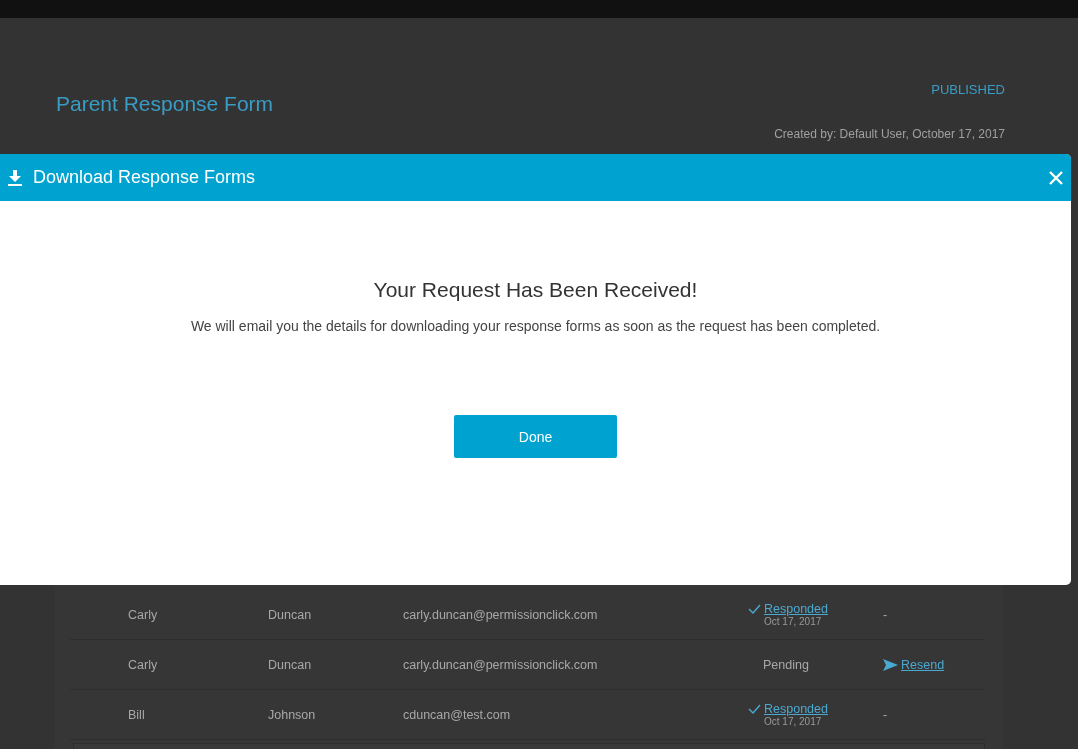  Describe the element at coordinates (292, 714) in the screenshot. I see `table-cell-text: Johnson` at that location.